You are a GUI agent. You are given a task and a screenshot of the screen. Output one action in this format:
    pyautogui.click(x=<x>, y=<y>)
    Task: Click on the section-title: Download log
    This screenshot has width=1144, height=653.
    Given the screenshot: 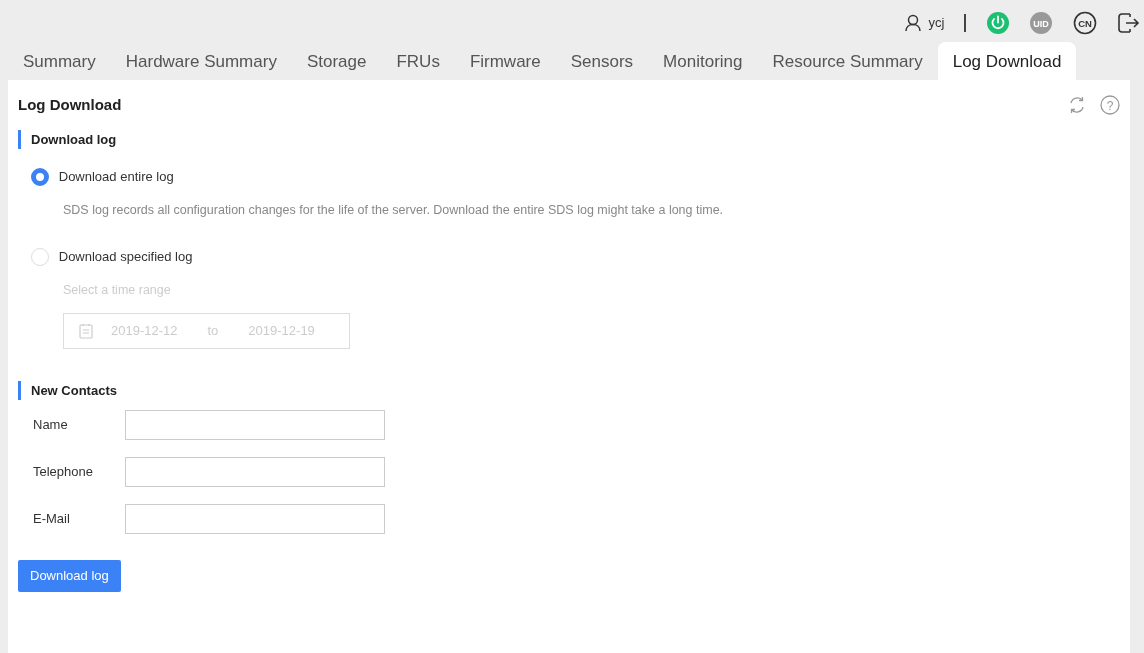 What is the action you would take?
    pyautogui.click(x=569, y=139)
    